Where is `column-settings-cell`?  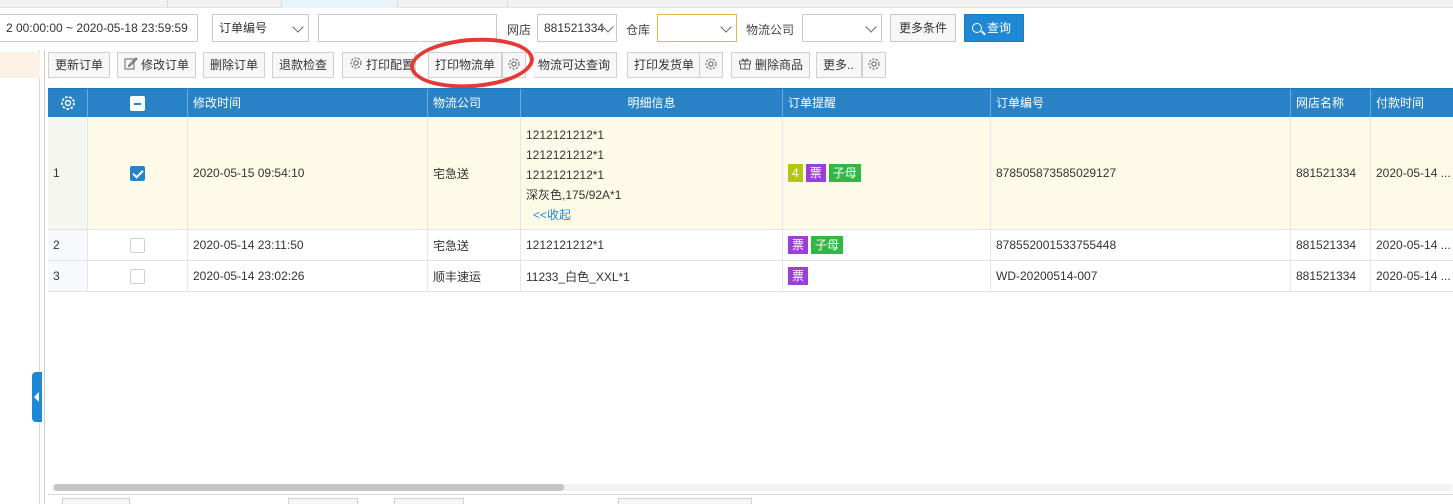 column-settings-cell is located at coordinates (68, 103).